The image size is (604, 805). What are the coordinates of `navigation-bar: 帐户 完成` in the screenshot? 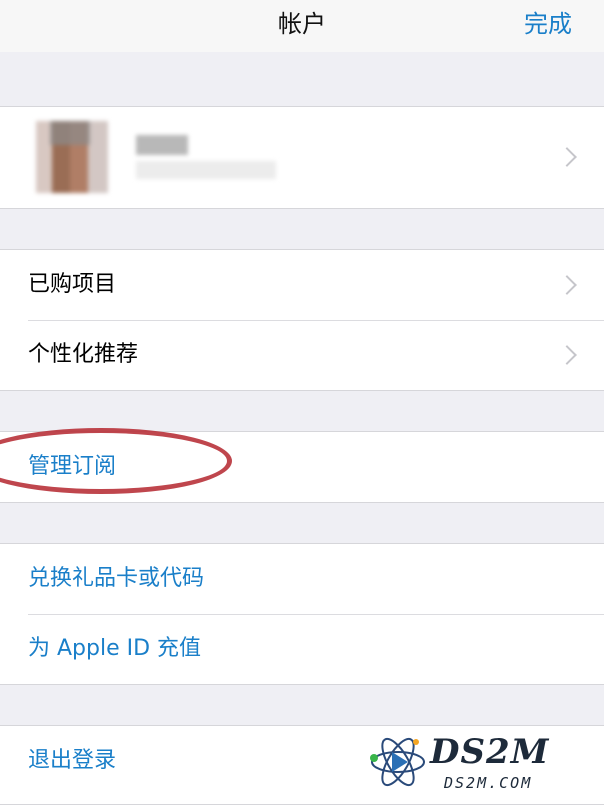 It's located at (302, 26).